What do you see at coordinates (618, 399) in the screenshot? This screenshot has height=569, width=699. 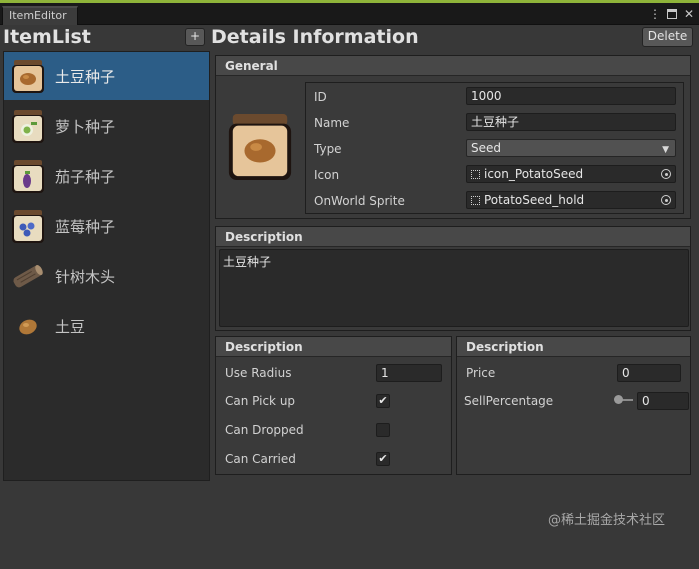 I see `sell-percentage-slider-handle` at bounding box center [618, 399].